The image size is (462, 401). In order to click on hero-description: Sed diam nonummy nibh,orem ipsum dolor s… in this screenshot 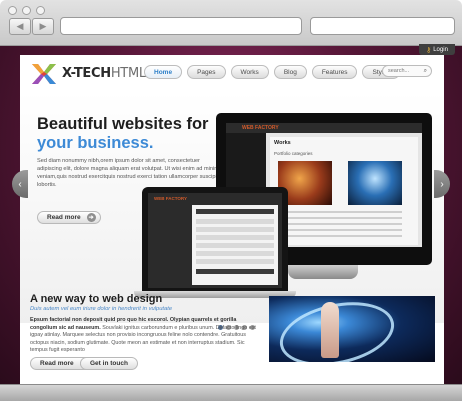, I will do `click(128, 173)`.